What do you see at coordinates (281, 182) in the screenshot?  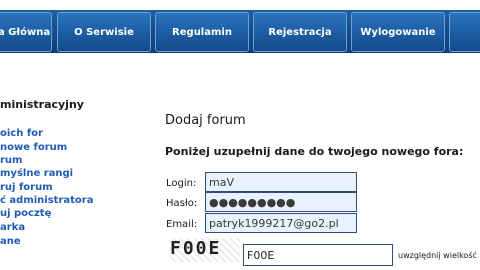 I see `login-input` at bounding box center [281, 182].